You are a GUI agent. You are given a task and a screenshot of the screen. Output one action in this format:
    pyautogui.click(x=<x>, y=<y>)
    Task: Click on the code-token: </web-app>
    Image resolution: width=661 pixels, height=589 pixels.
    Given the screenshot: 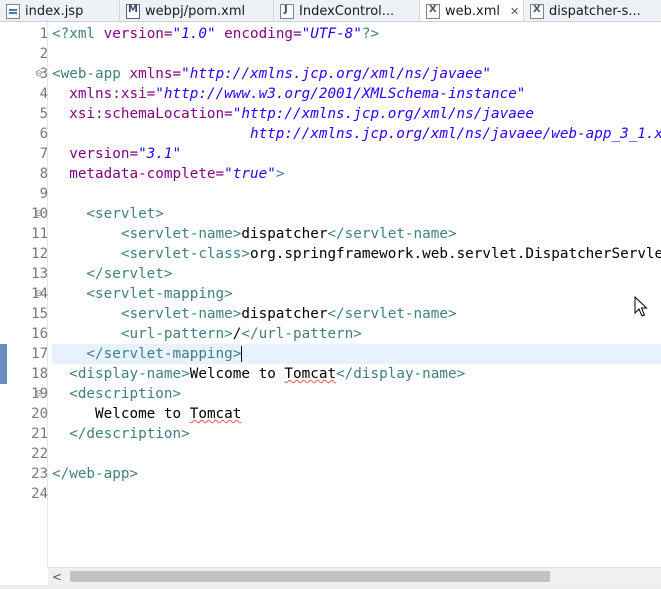 What is the action you would take?
    pyautogui.click(x=95, y=474)
    